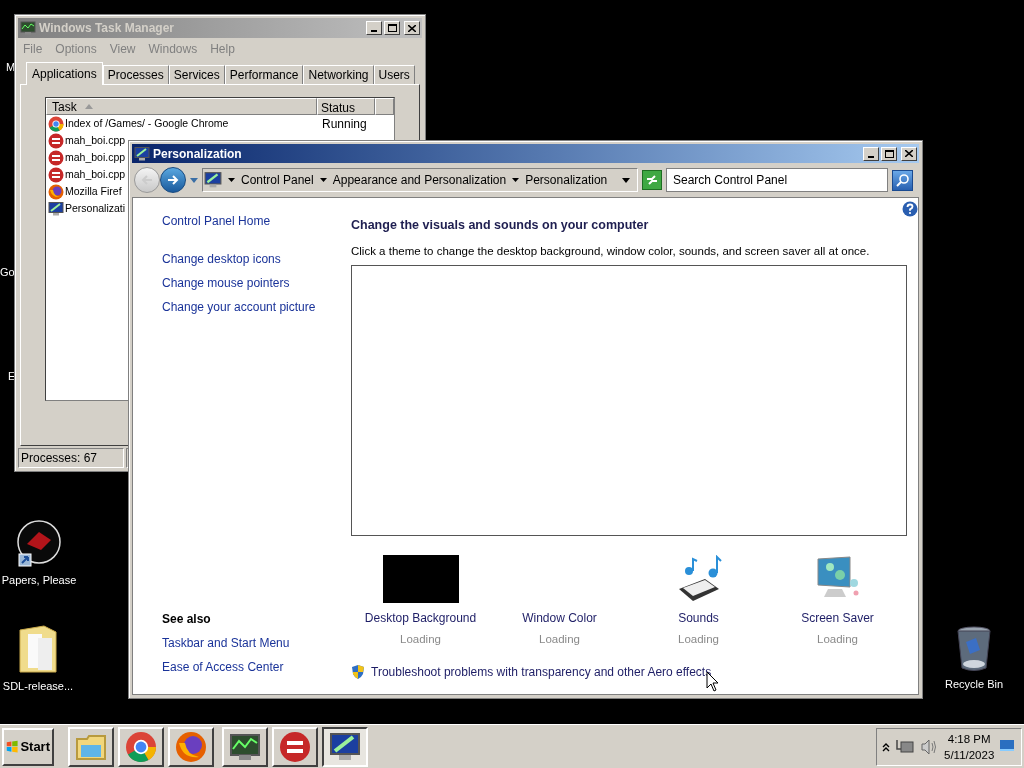 This screenshot has height=768, width=1024. Describe the element at coordinates (420, 618) in the screenshot. I see `personalize-link: Desktop Background` at that location.